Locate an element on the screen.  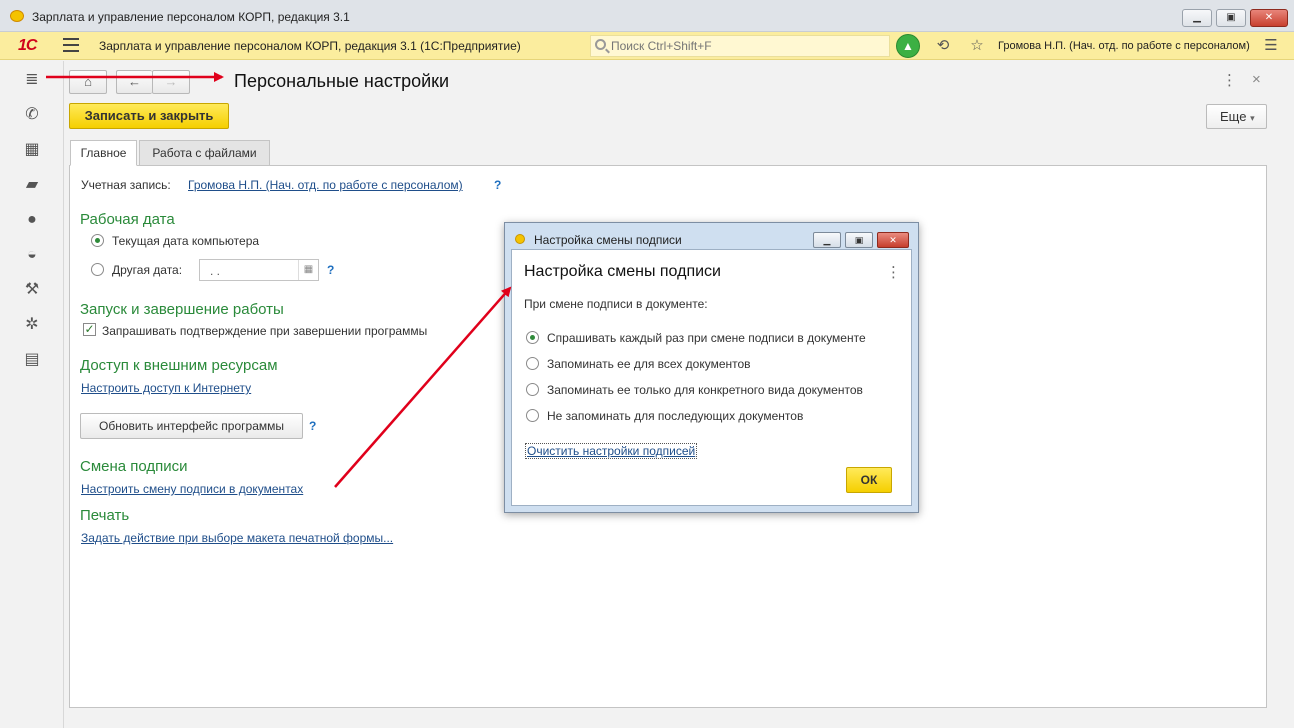
worker-helmet-icon: ◒ is located at coordinates (32, 255).